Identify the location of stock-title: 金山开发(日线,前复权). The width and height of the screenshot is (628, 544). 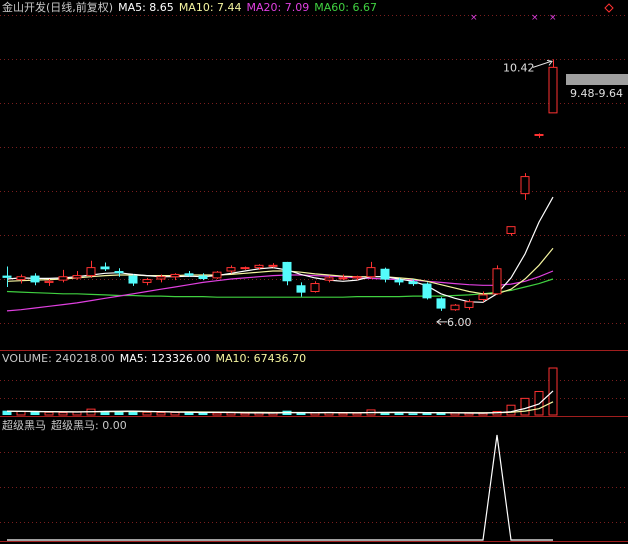
(58, 7).